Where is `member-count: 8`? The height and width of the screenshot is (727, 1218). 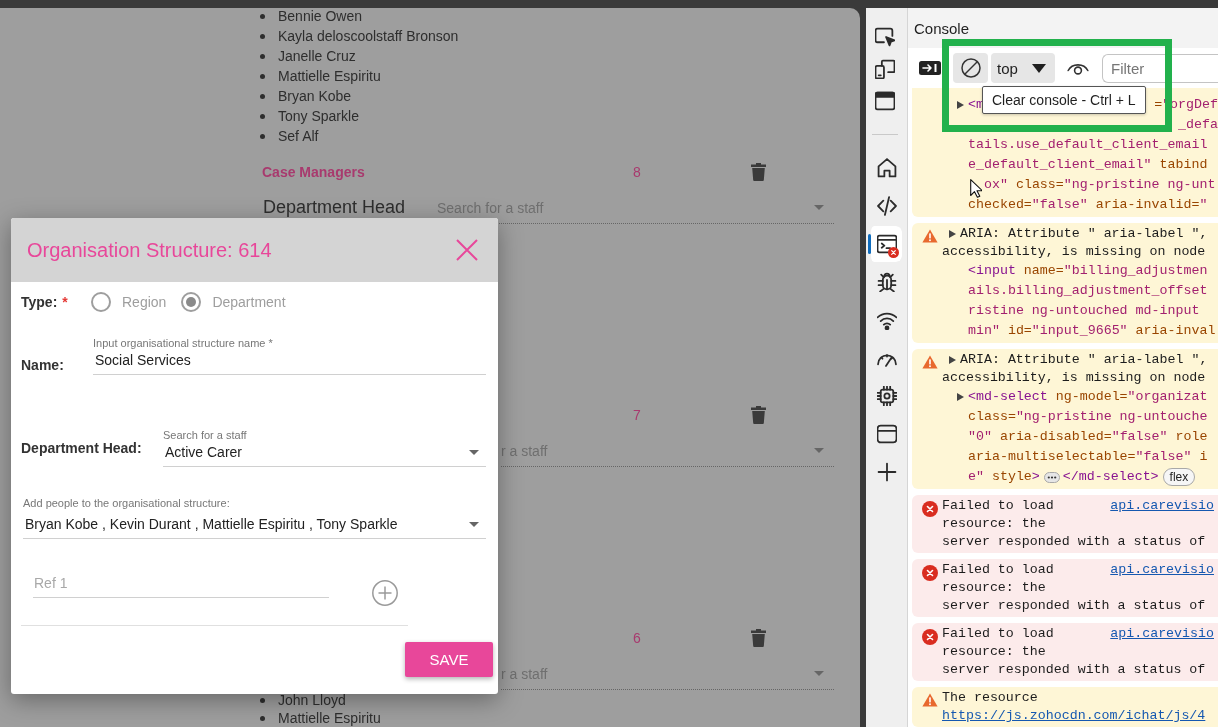 member-count: 8 is located at coordinates (637, 172).